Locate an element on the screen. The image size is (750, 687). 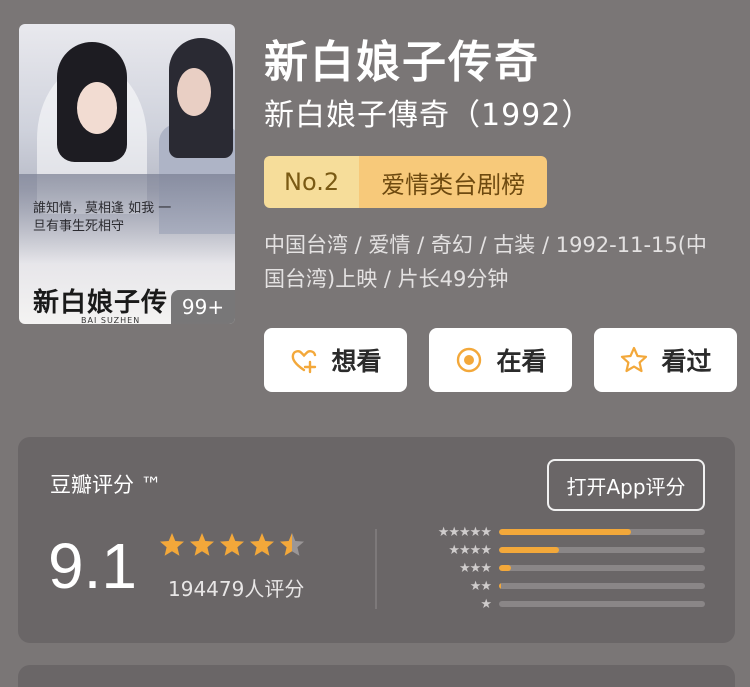
want-to-watch-button: 想看 is located at coordinates (335, 360).